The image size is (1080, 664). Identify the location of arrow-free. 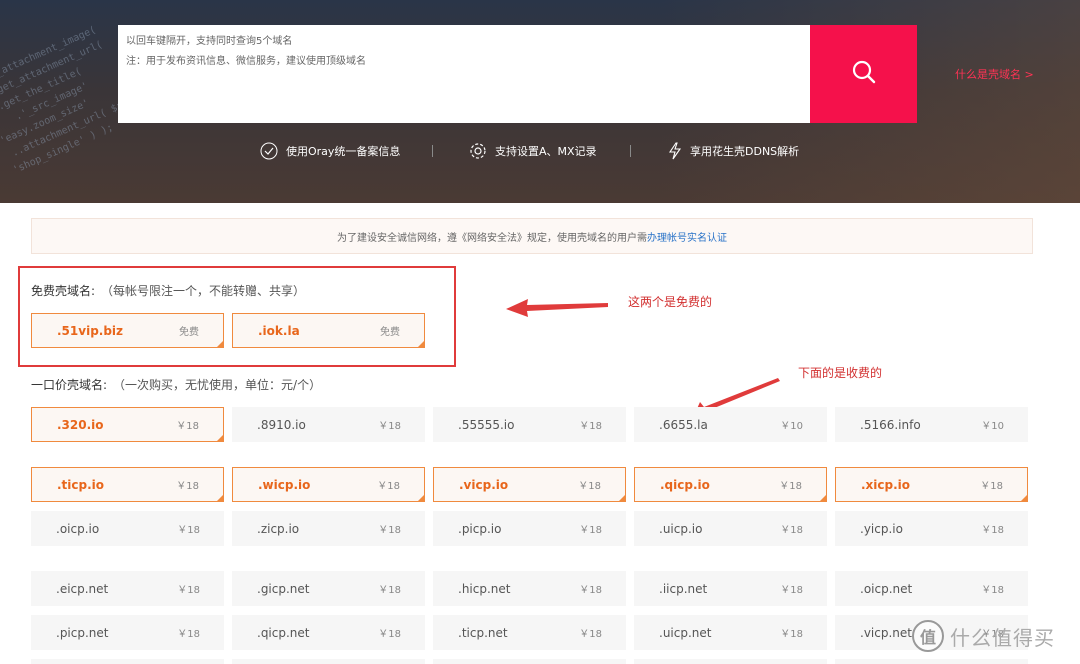
(557, 308).